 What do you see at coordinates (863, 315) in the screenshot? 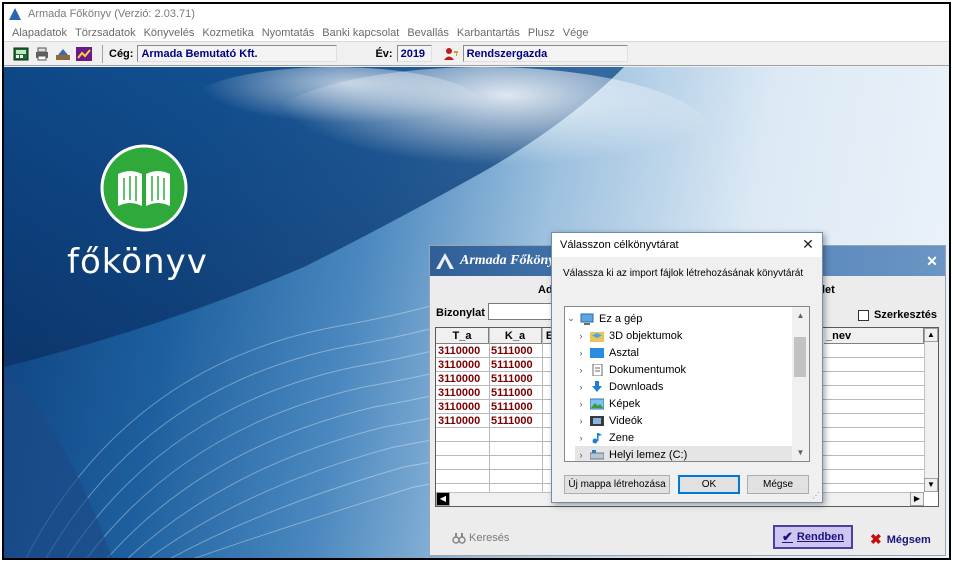
I see `checkbox-box` at bounding box center [863, 315].